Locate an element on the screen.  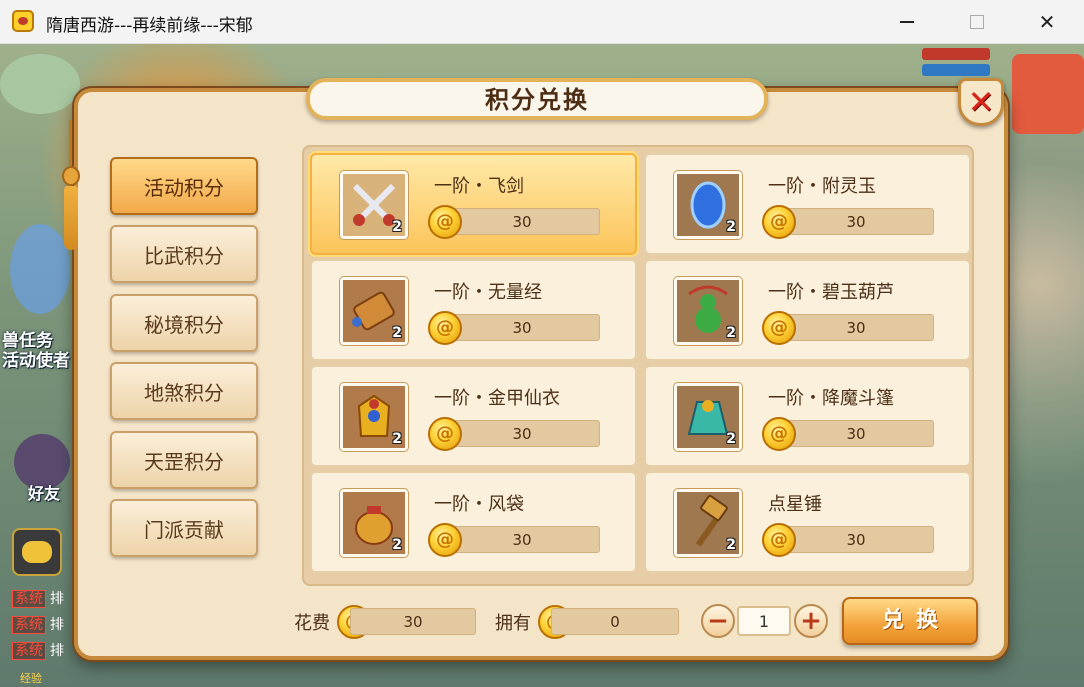
cost-value: 30 is located at coordinates (413, 621).